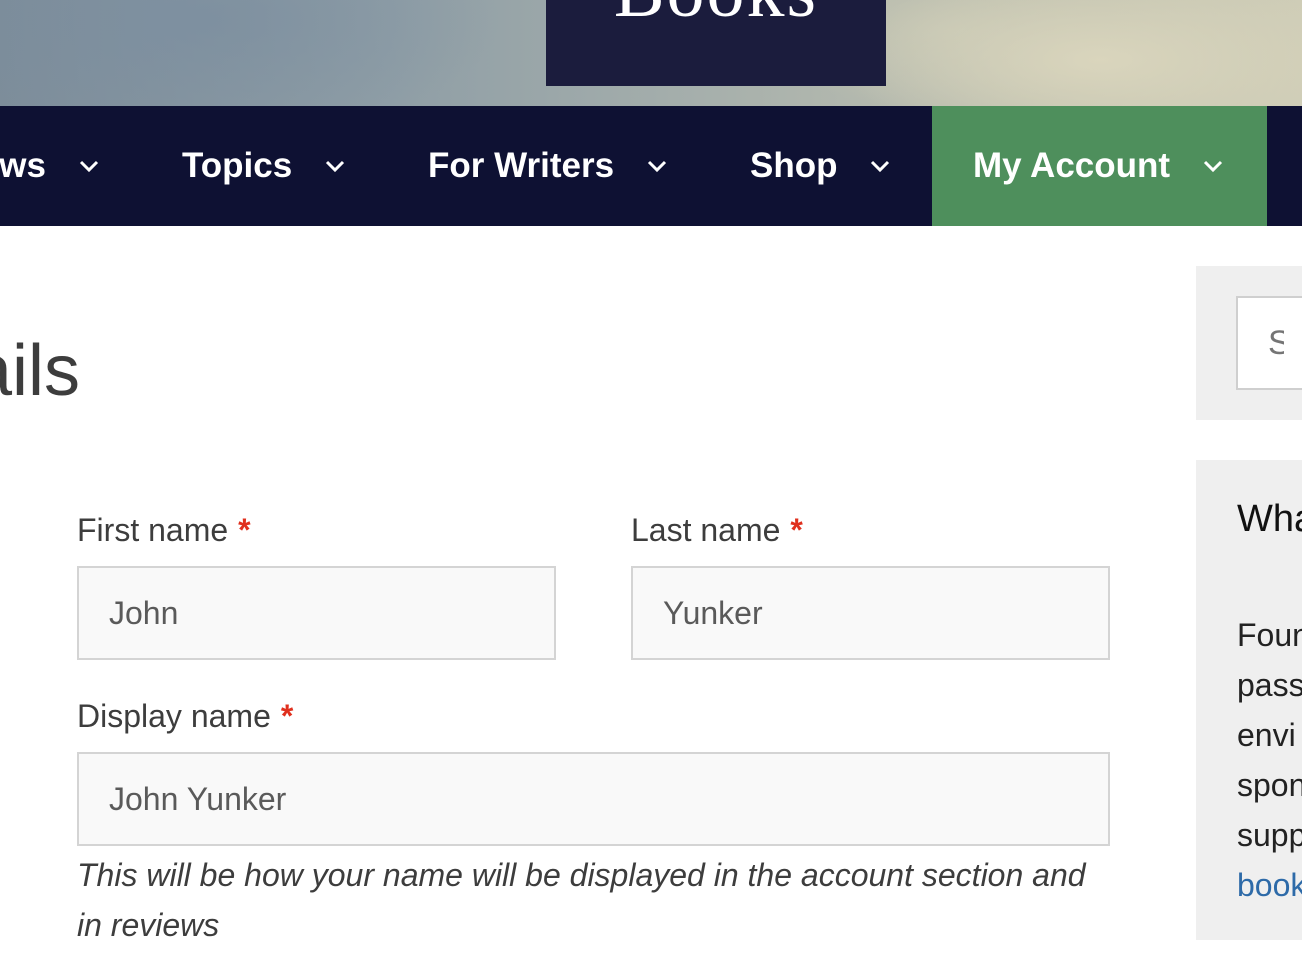 The image size is (1302, 954). Describe the element at coordinates (23, 165) in the screenshot. I see `nav-item-label: News` at that location.